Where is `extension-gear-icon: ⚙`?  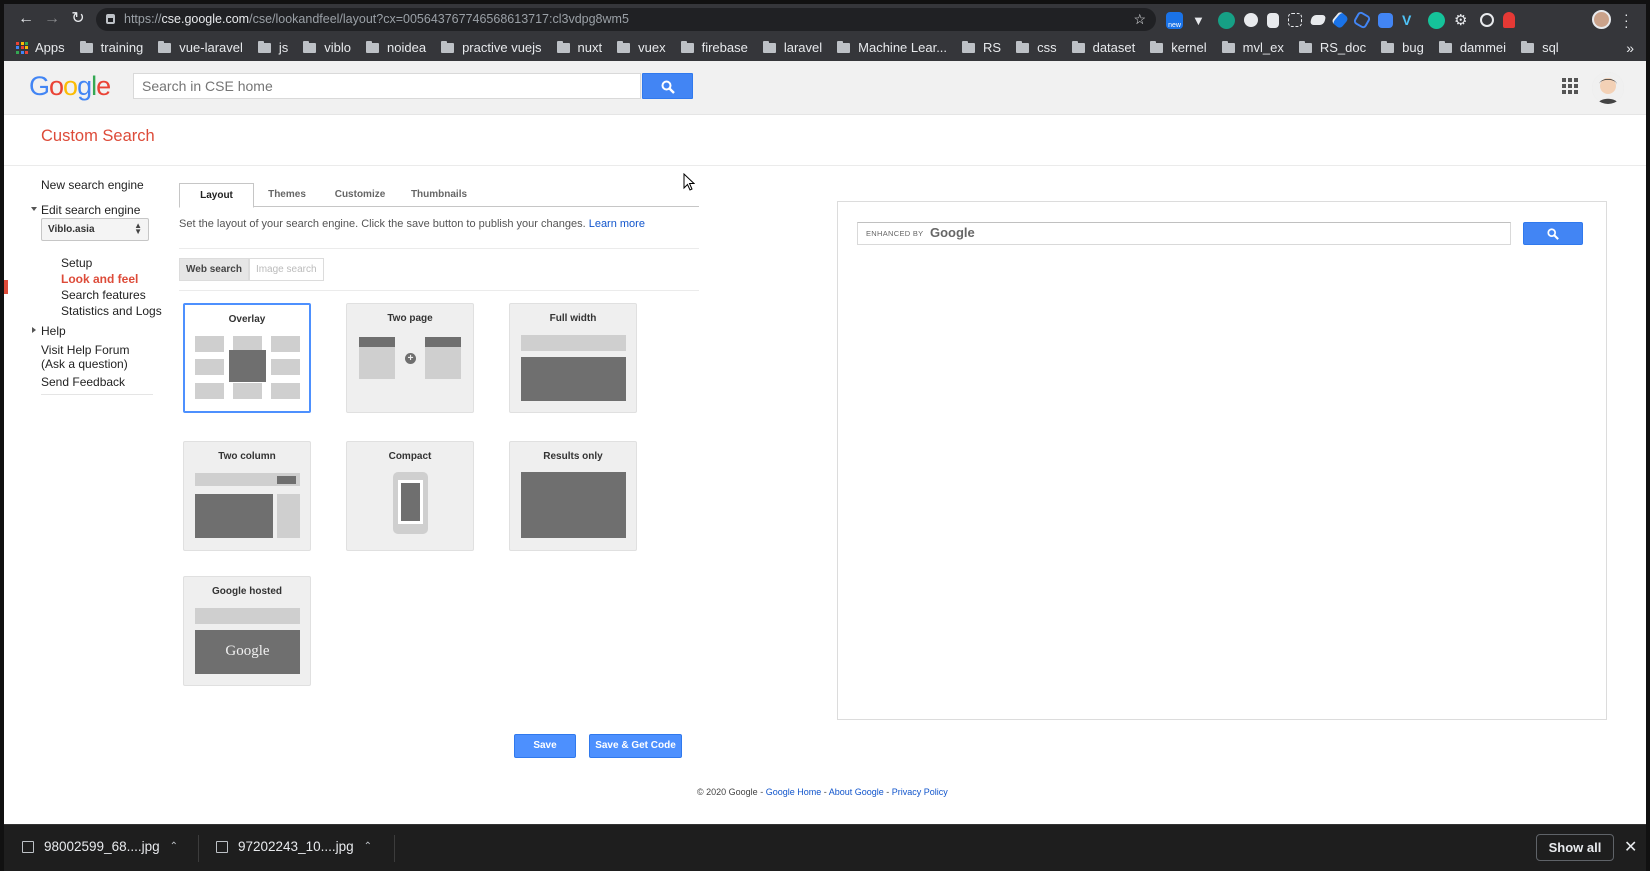
extension-gear-icon: ⚙ is located at coordinates (1462, 20).